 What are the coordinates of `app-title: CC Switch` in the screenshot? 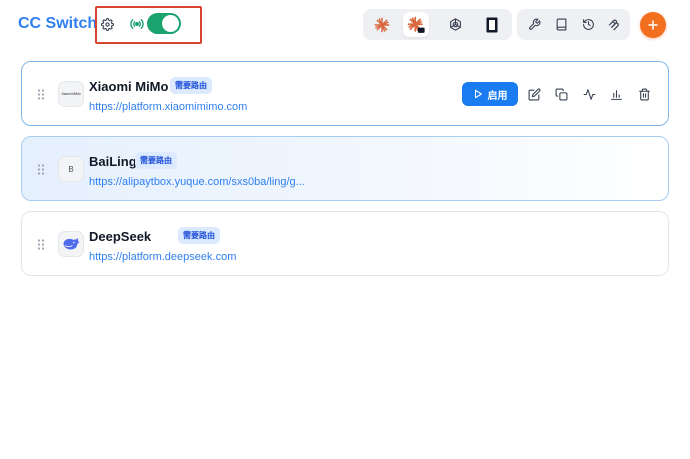 It's located at (58, 23).